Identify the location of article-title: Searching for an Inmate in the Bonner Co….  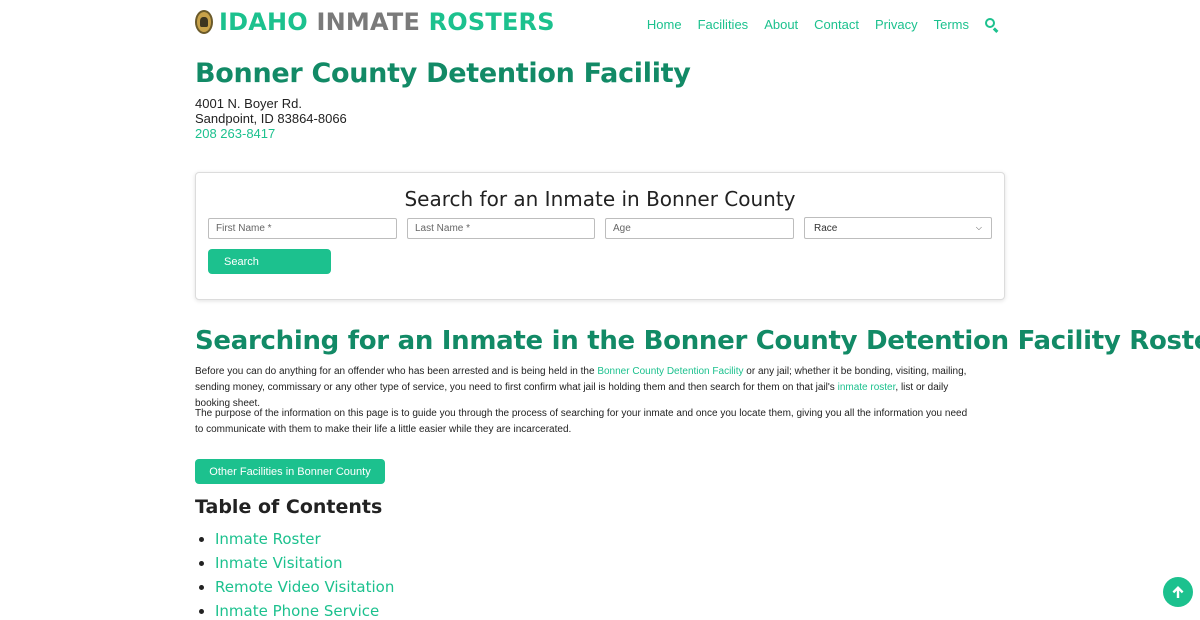
(697, 341).